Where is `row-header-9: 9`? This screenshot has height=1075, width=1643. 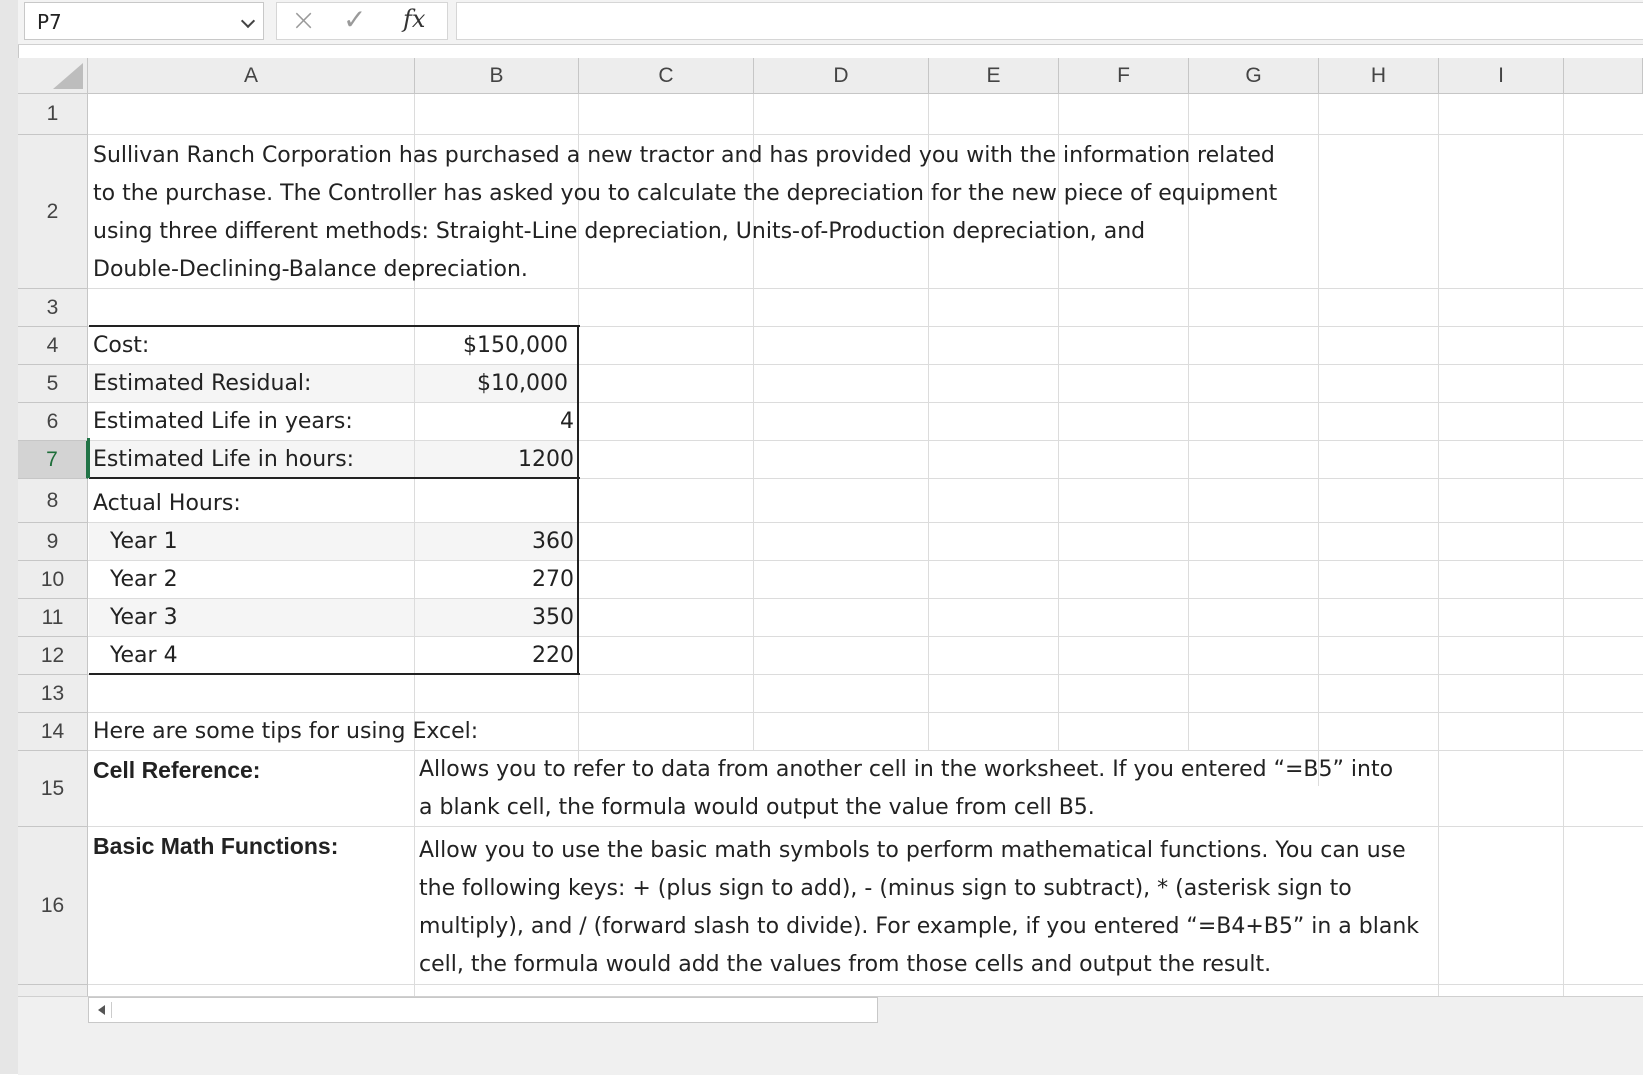
row-header-9: 9 is located at coordinates (53, 542).